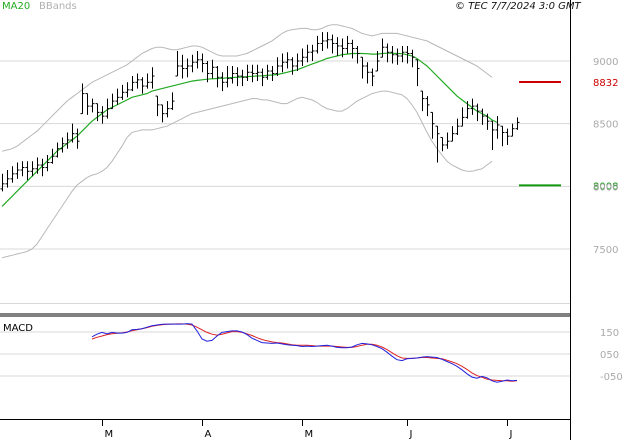 The width and height of the screenshot is (627, 440). What do you see at coordinates (58, 6) in the screenshot?
I see `bbands-legend: BBands` at bounding box center [58, 6].